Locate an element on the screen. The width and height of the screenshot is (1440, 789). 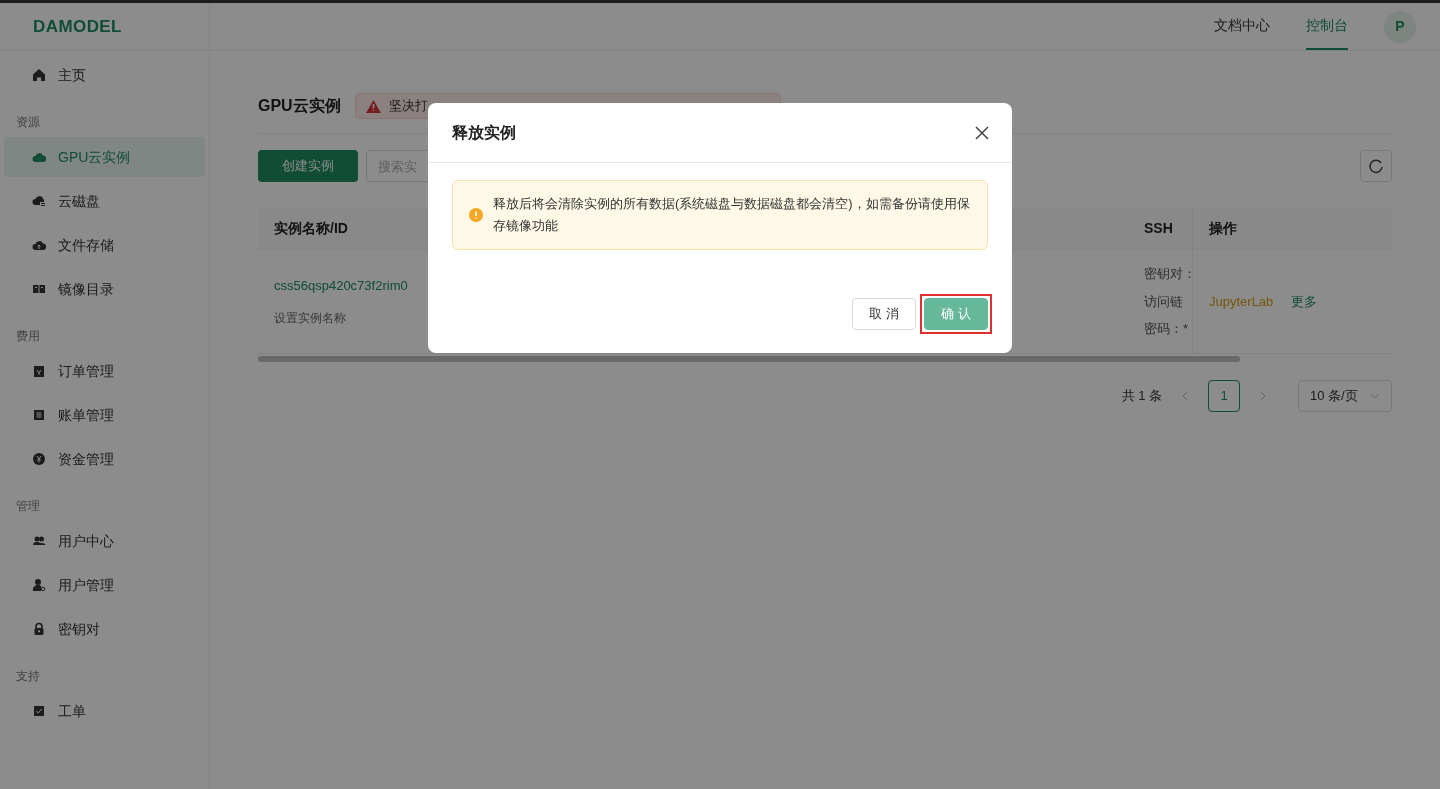
lock-icon is located at coordinates (39, 629).